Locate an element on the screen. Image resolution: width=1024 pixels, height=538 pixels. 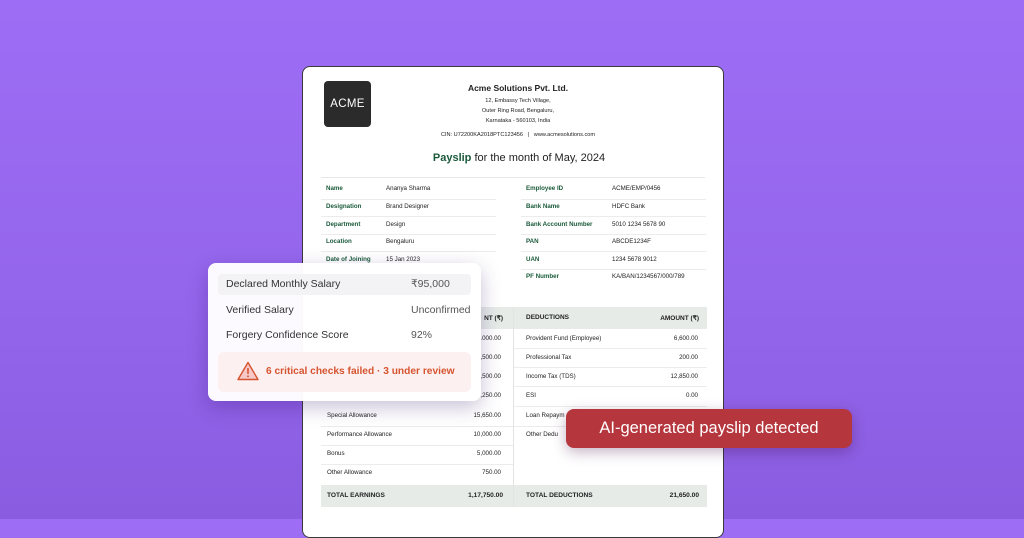
info-label: Date of Joining is located at coordinates (348, 259).